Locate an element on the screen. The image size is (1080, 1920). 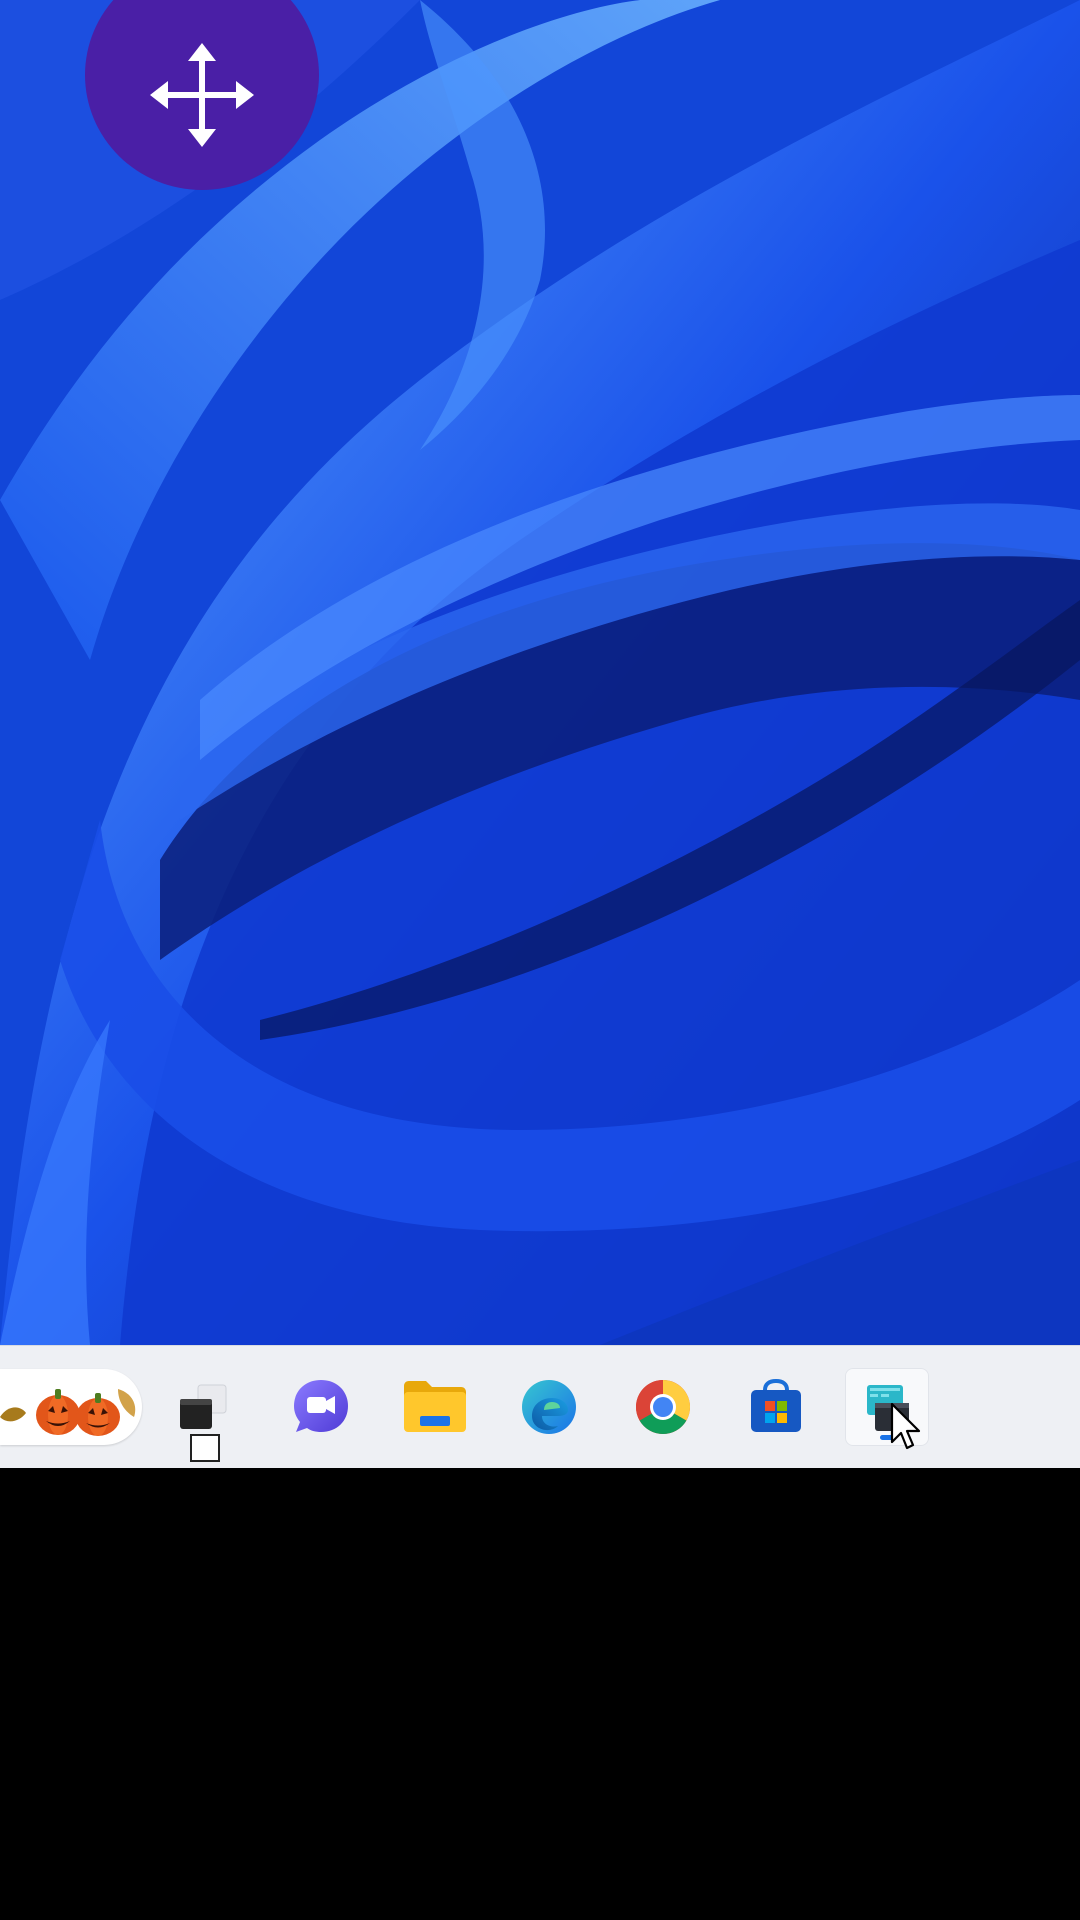
widgets-button is located at coordinates (71, 1407).